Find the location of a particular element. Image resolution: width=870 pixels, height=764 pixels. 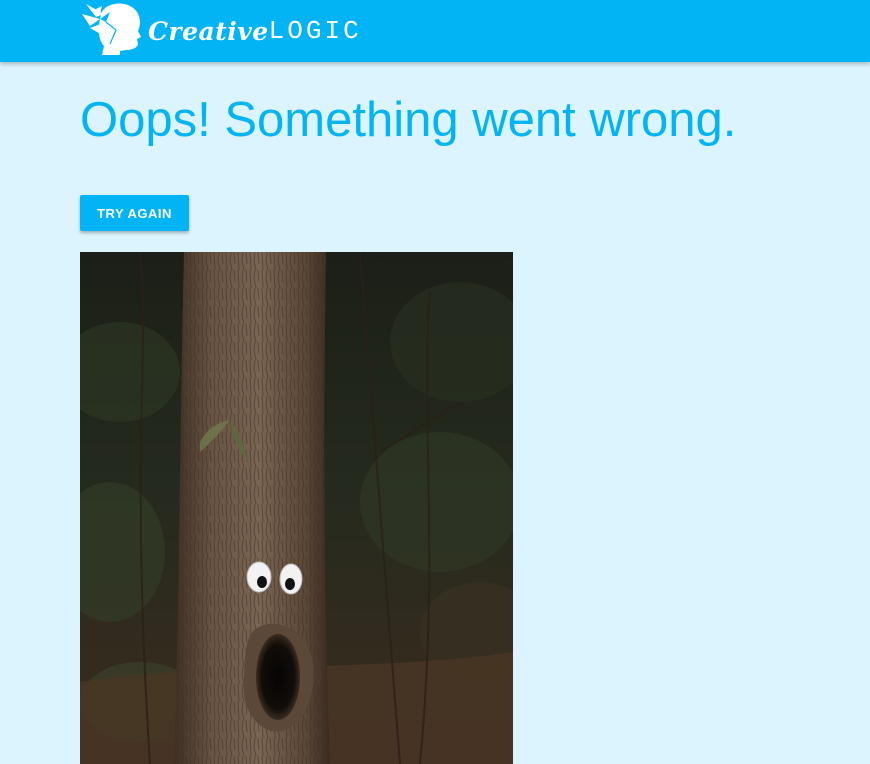

try-again-button: TRY AGAIN is located at coordinates (134, 213).